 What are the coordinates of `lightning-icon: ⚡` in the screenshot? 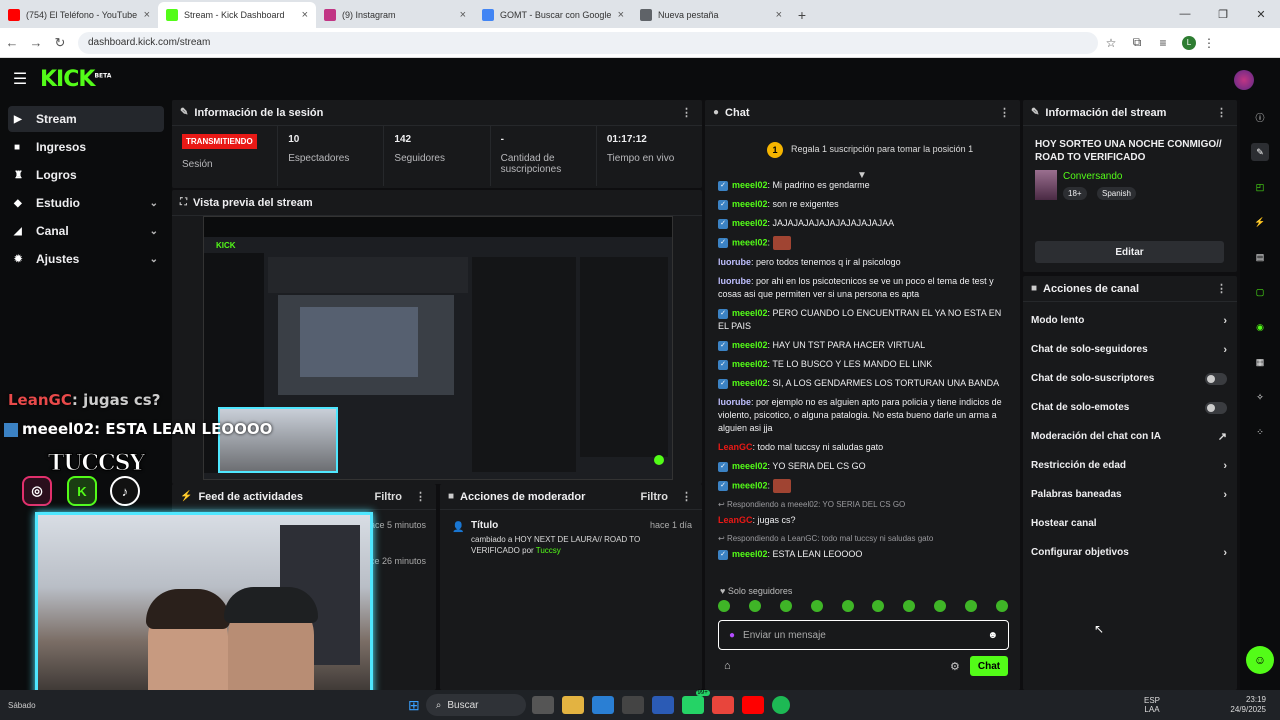 It's located at (1260, 222).